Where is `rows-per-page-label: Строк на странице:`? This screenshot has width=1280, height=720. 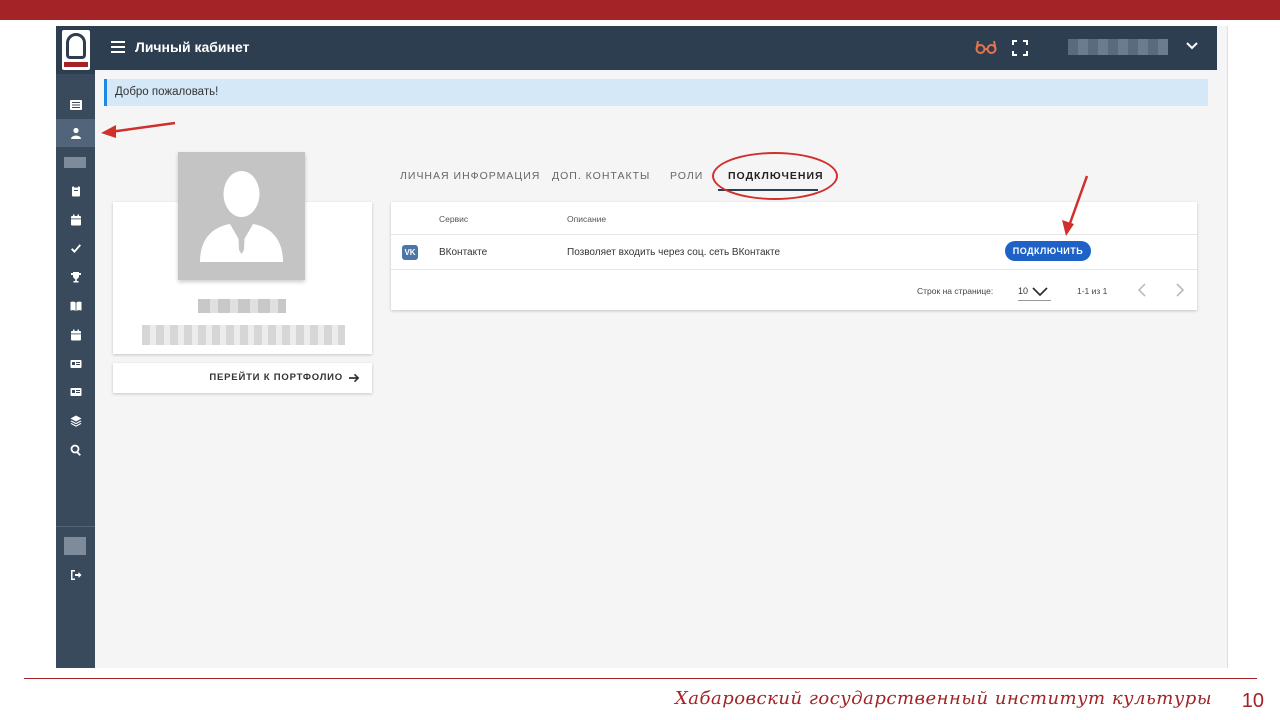 rows-per-page-label: Строк на странице: is located at coordinates (955, 291).